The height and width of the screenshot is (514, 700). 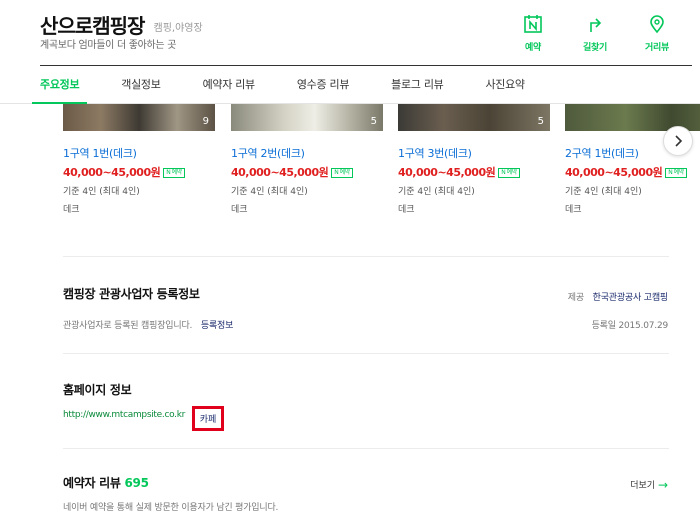 I want to click on pin-icon, so click(x=657, y=24).